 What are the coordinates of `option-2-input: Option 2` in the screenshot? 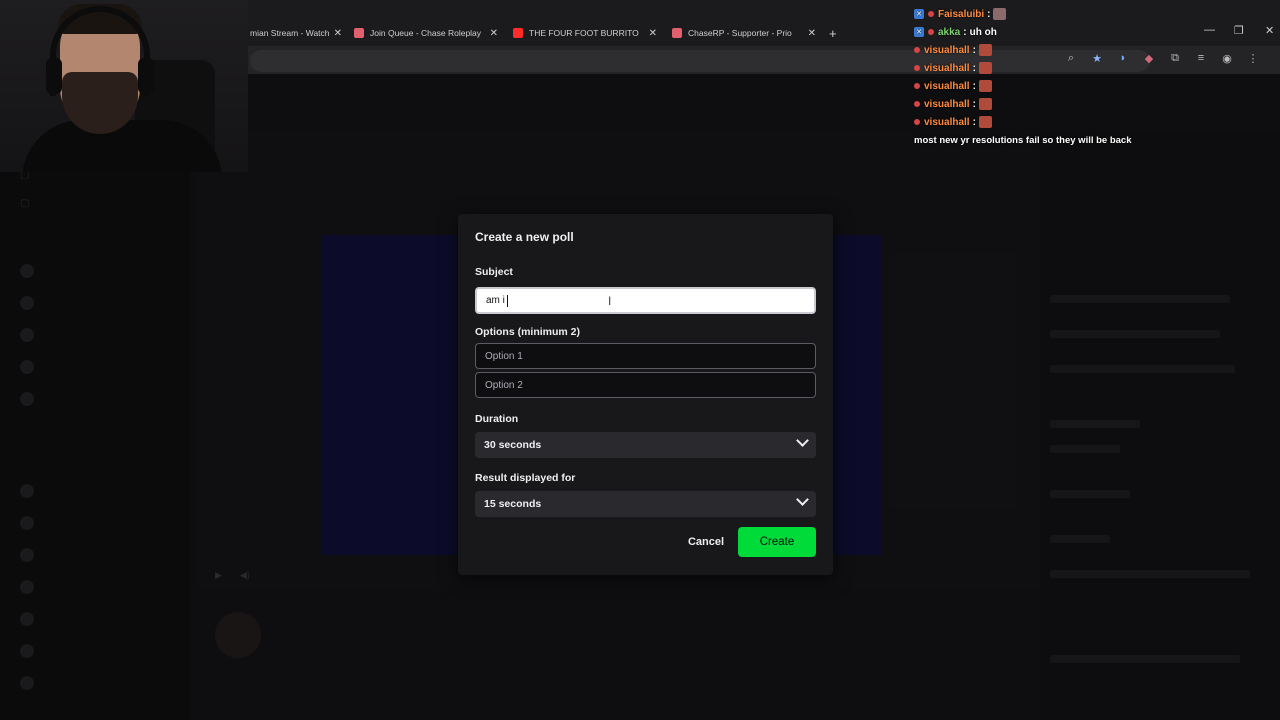 It's located at (645, 385).